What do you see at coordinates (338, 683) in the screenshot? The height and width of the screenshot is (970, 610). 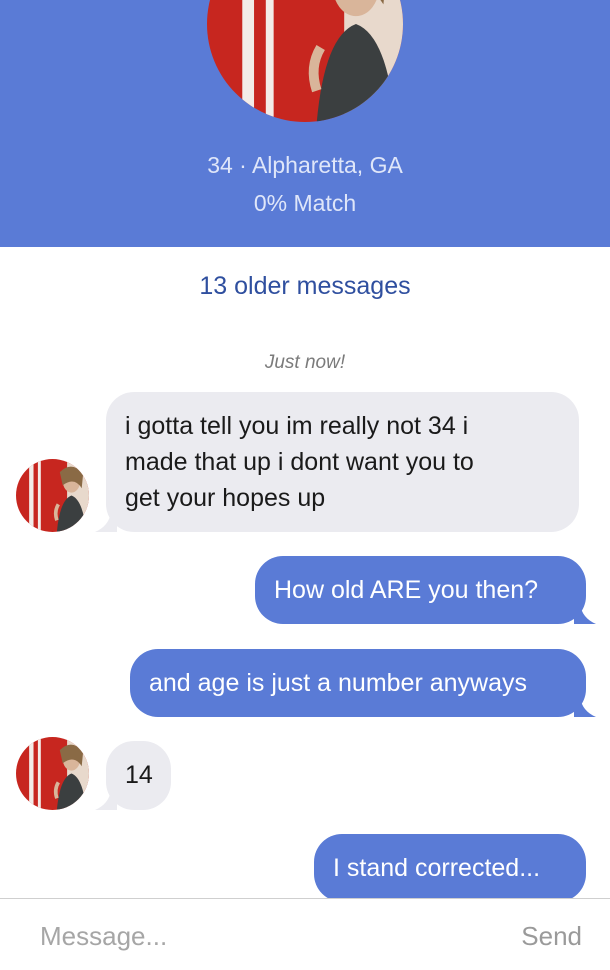 I see `message-line: and age is just a number anyways` at bounding box center [338, 683].